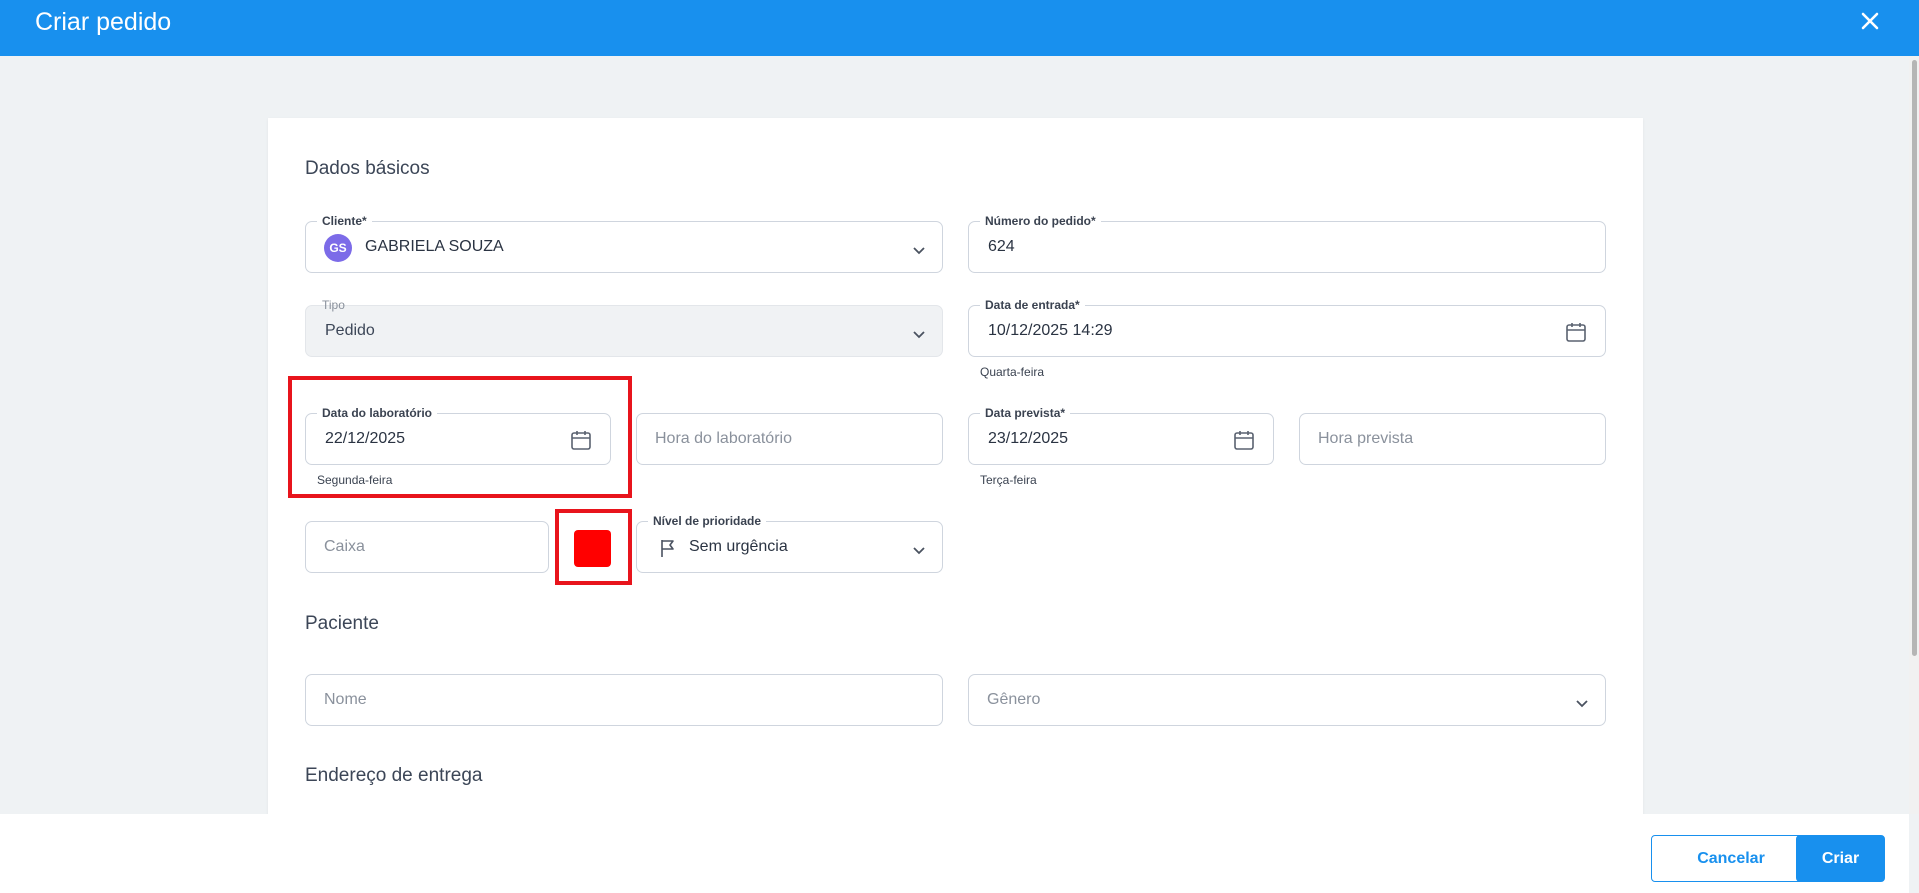 This screenshot has width=1919, height=893. Describe the element at coordinates (624, 327) in the screenshot. I see `type-select: Tipo Pedido` at that location.